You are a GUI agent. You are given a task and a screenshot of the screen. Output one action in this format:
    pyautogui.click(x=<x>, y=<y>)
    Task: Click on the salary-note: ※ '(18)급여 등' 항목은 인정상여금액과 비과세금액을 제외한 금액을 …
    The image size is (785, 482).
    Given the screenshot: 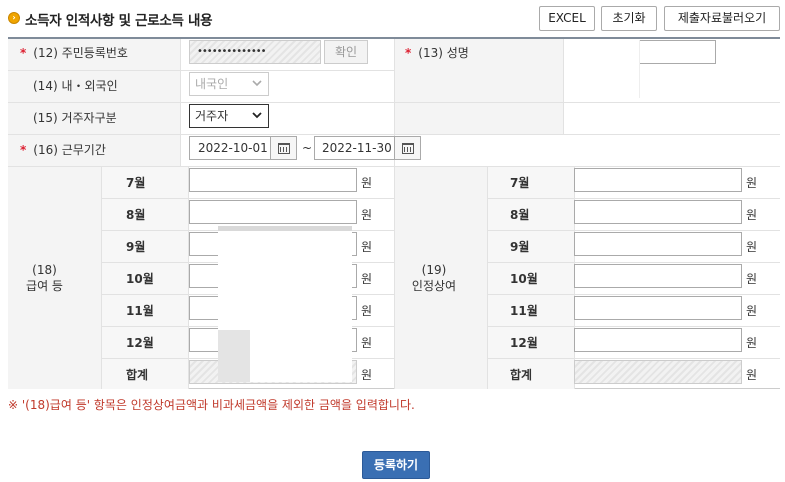 What is the action you would take?
    pyautogui.click(x=211, y=405)
    